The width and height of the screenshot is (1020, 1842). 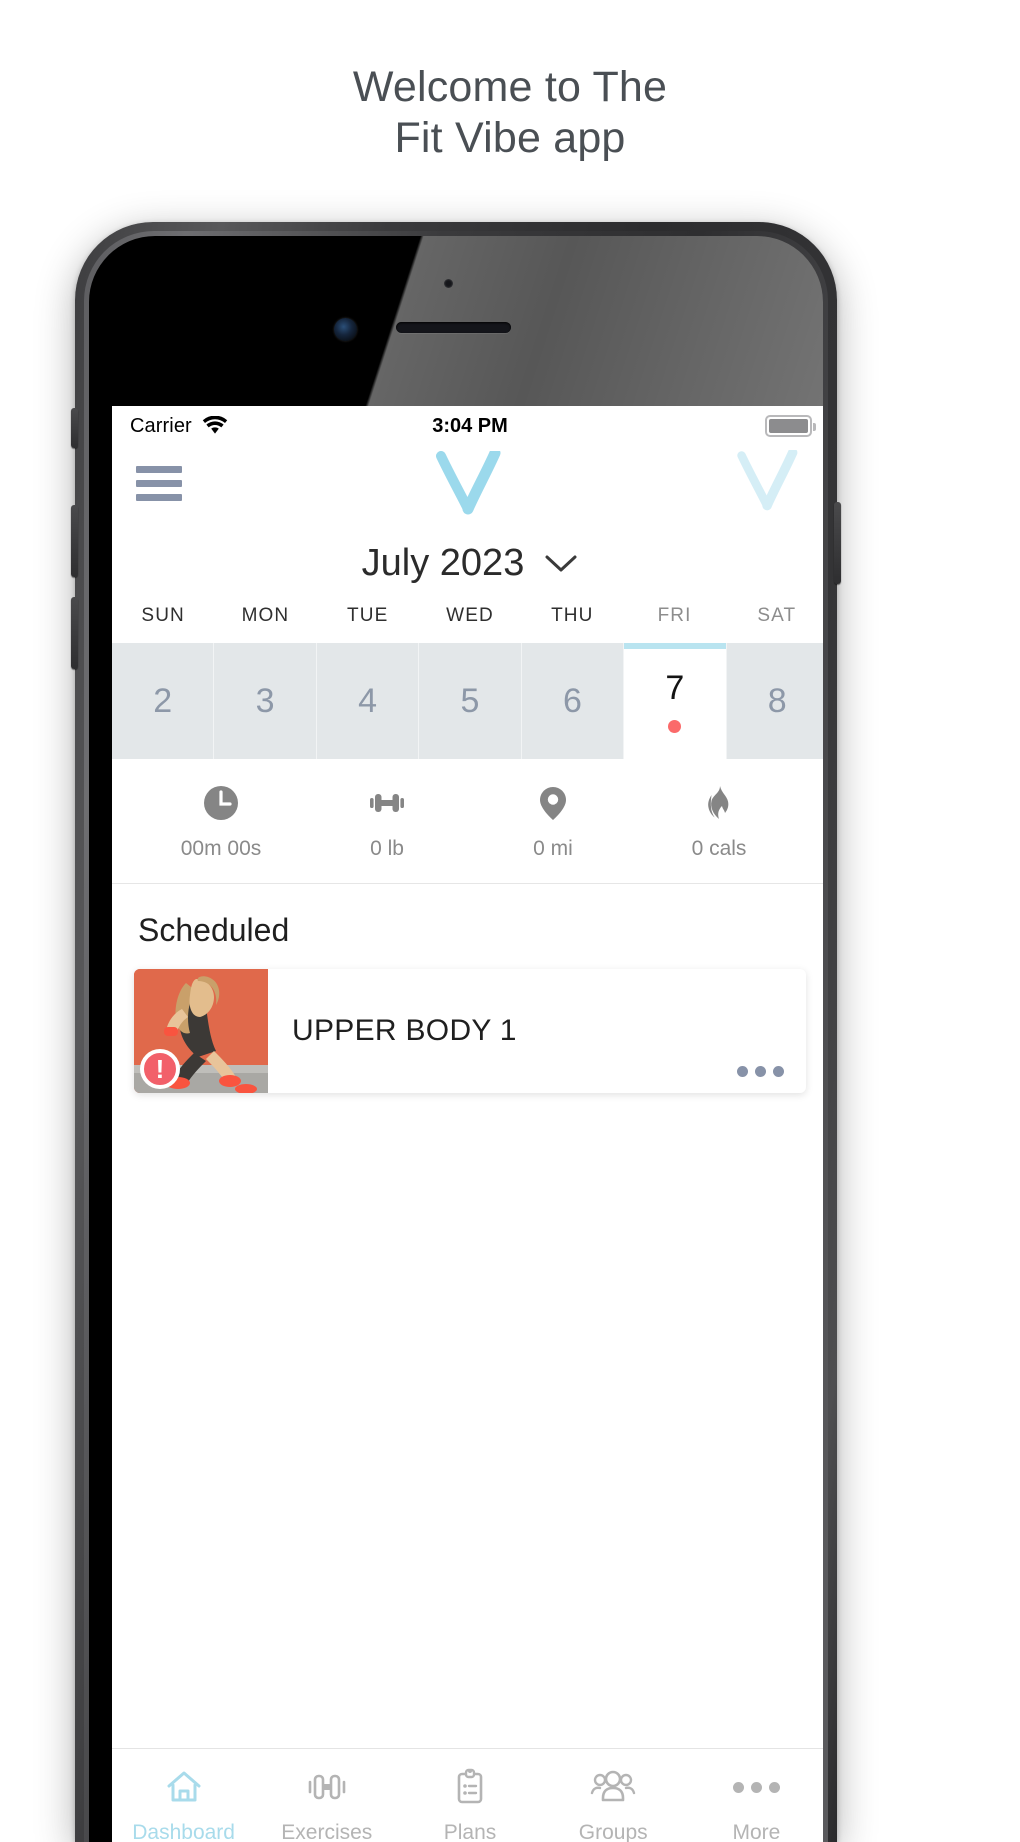 I want to click on calendar-day-number: 2, so click(x=163, y=700).